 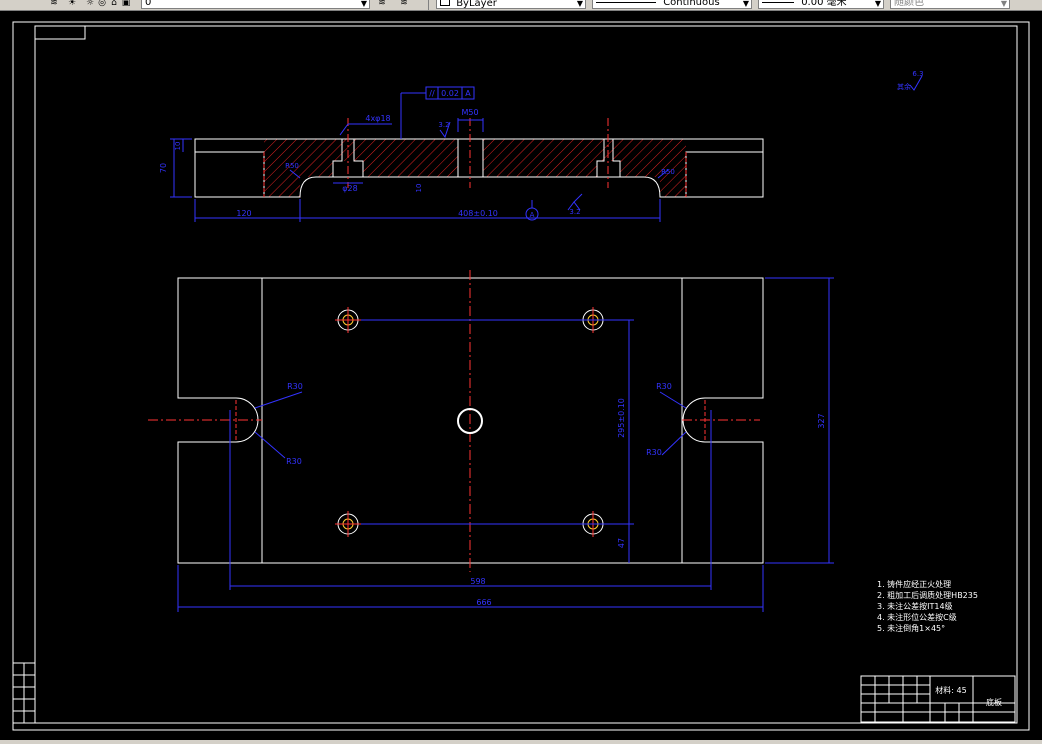 What do you see at coordinates (54, 4) in the screenshot?
I see `layer-manager-icon: ≋` at bounding box center [54, 4].